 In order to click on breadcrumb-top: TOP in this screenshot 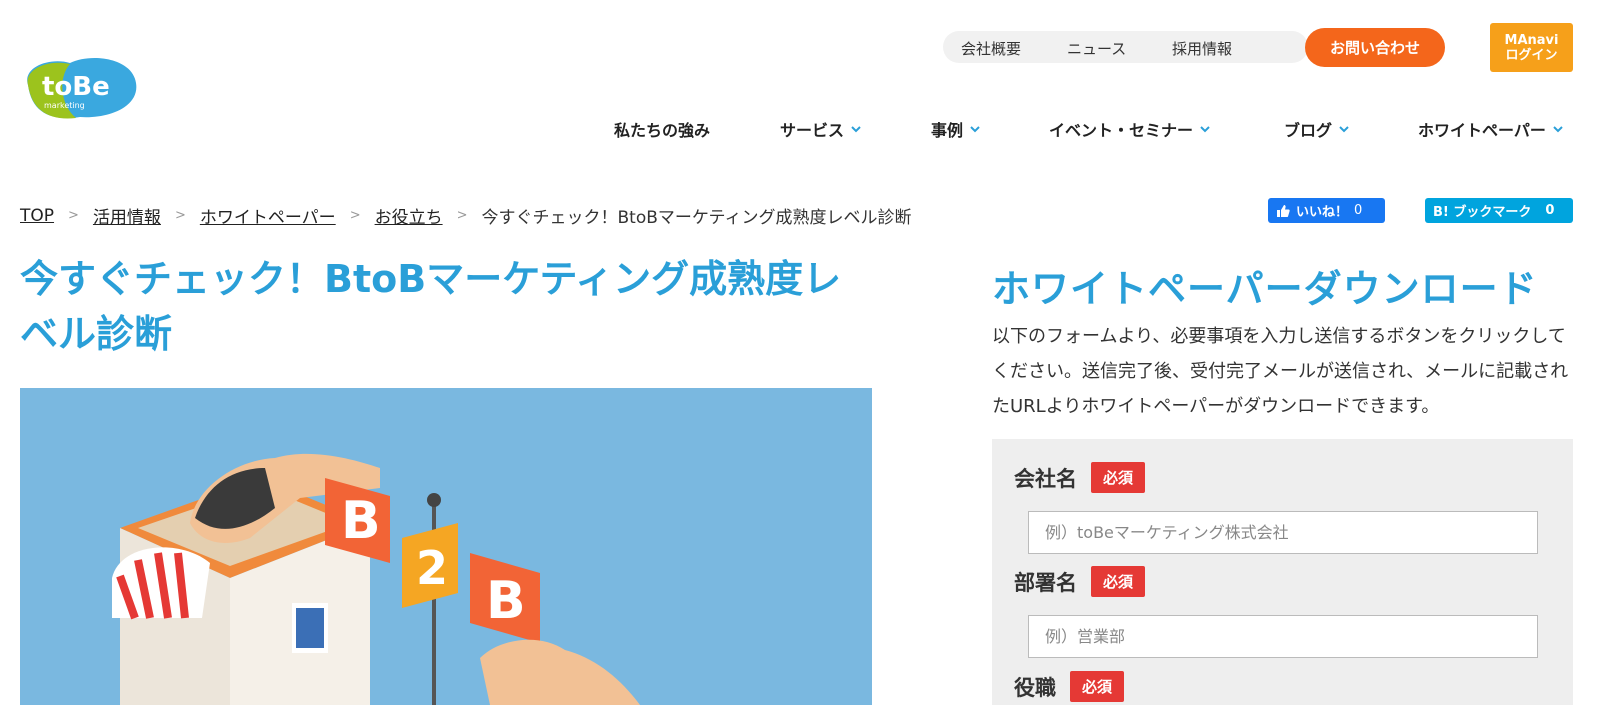, I will do `click(37, 216)`.